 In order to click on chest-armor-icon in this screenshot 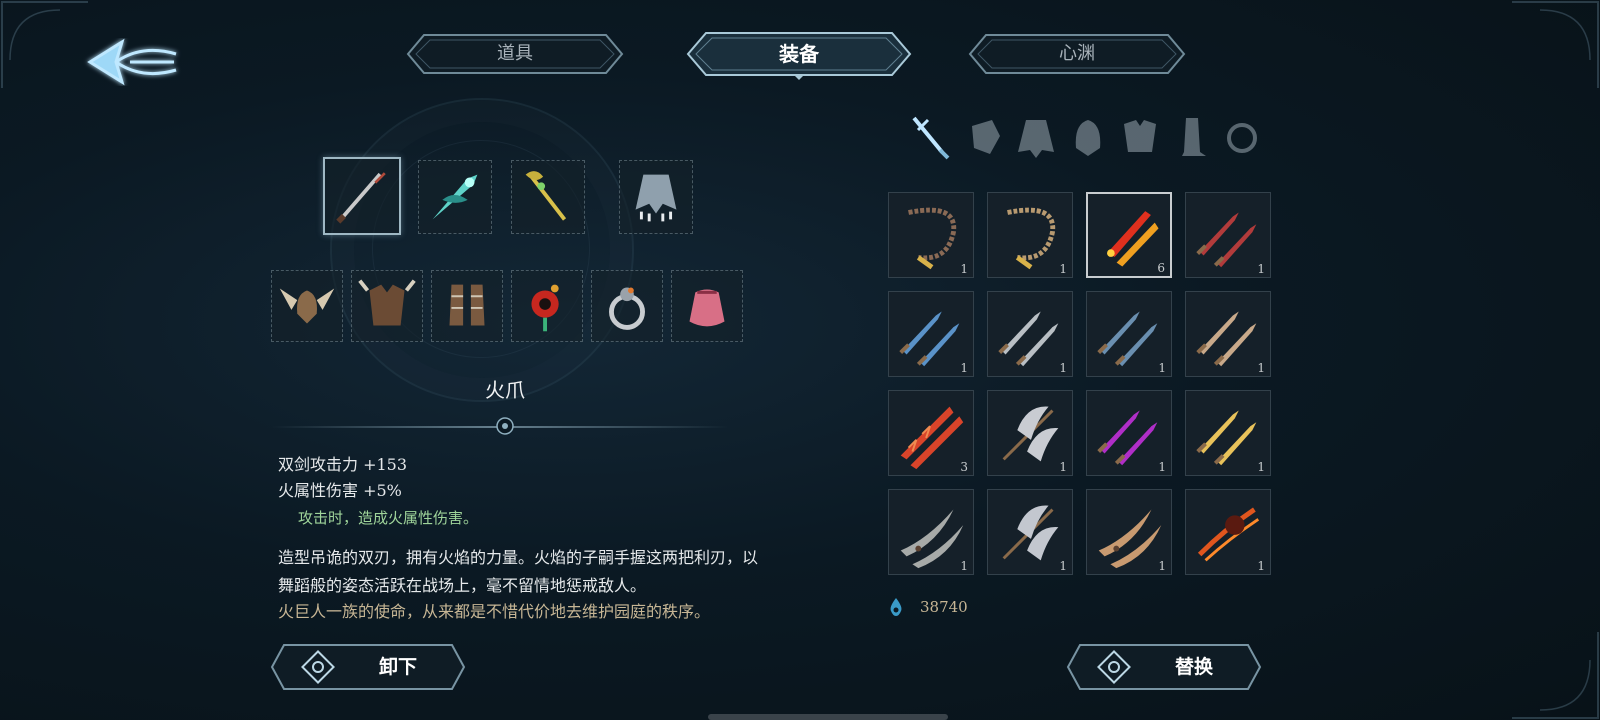, I will do `click(387, 302)`.